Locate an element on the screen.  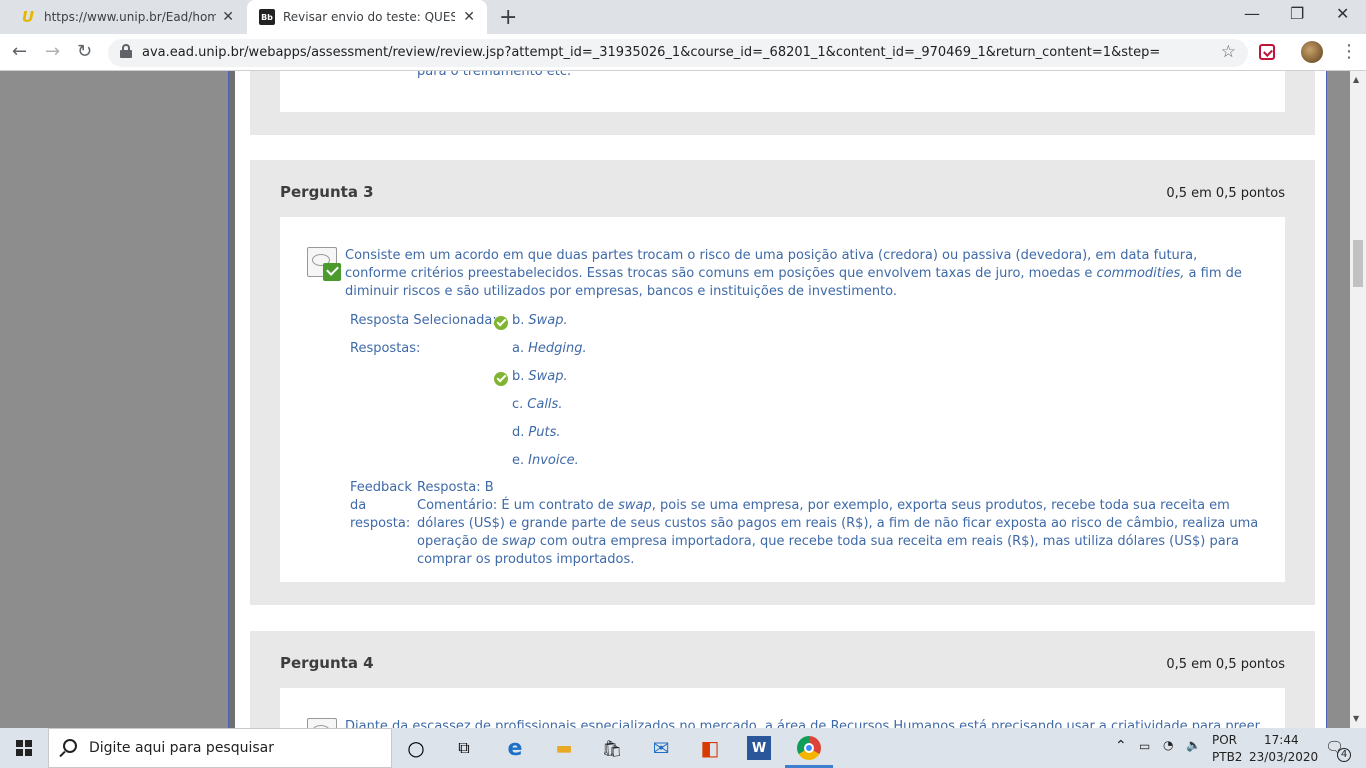
unip-icon: U is located at coordinates (28, 17).